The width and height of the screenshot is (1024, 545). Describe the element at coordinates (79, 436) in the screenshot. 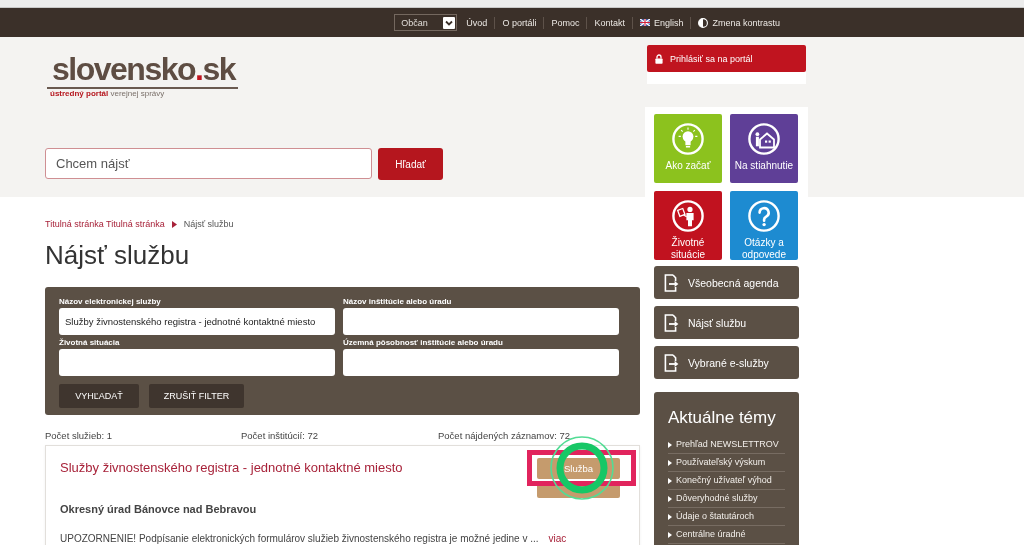

I see `result-count: Počet služieb: 1` at that location.